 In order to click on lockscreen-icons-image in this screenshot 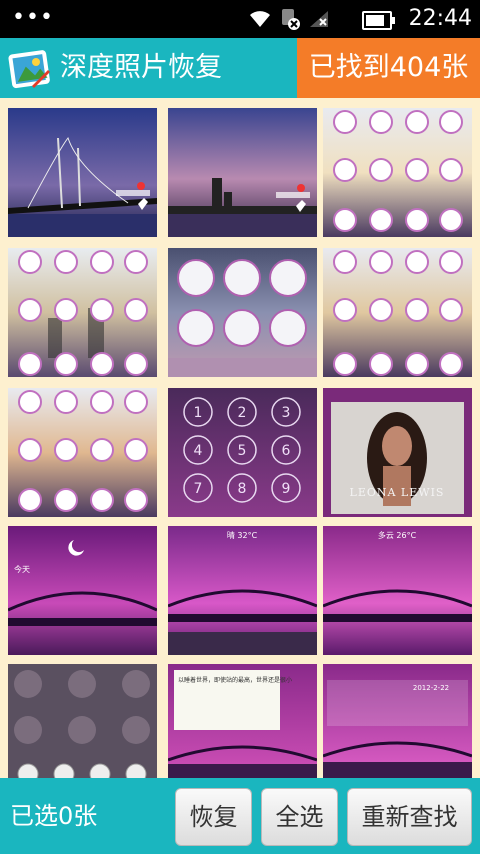, I will do `click(242, 312)`.